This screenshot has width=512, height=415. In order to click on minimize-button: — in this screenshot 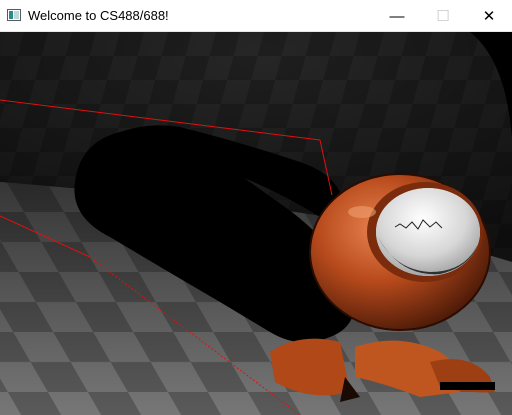, I will do `click(397, 16)`.